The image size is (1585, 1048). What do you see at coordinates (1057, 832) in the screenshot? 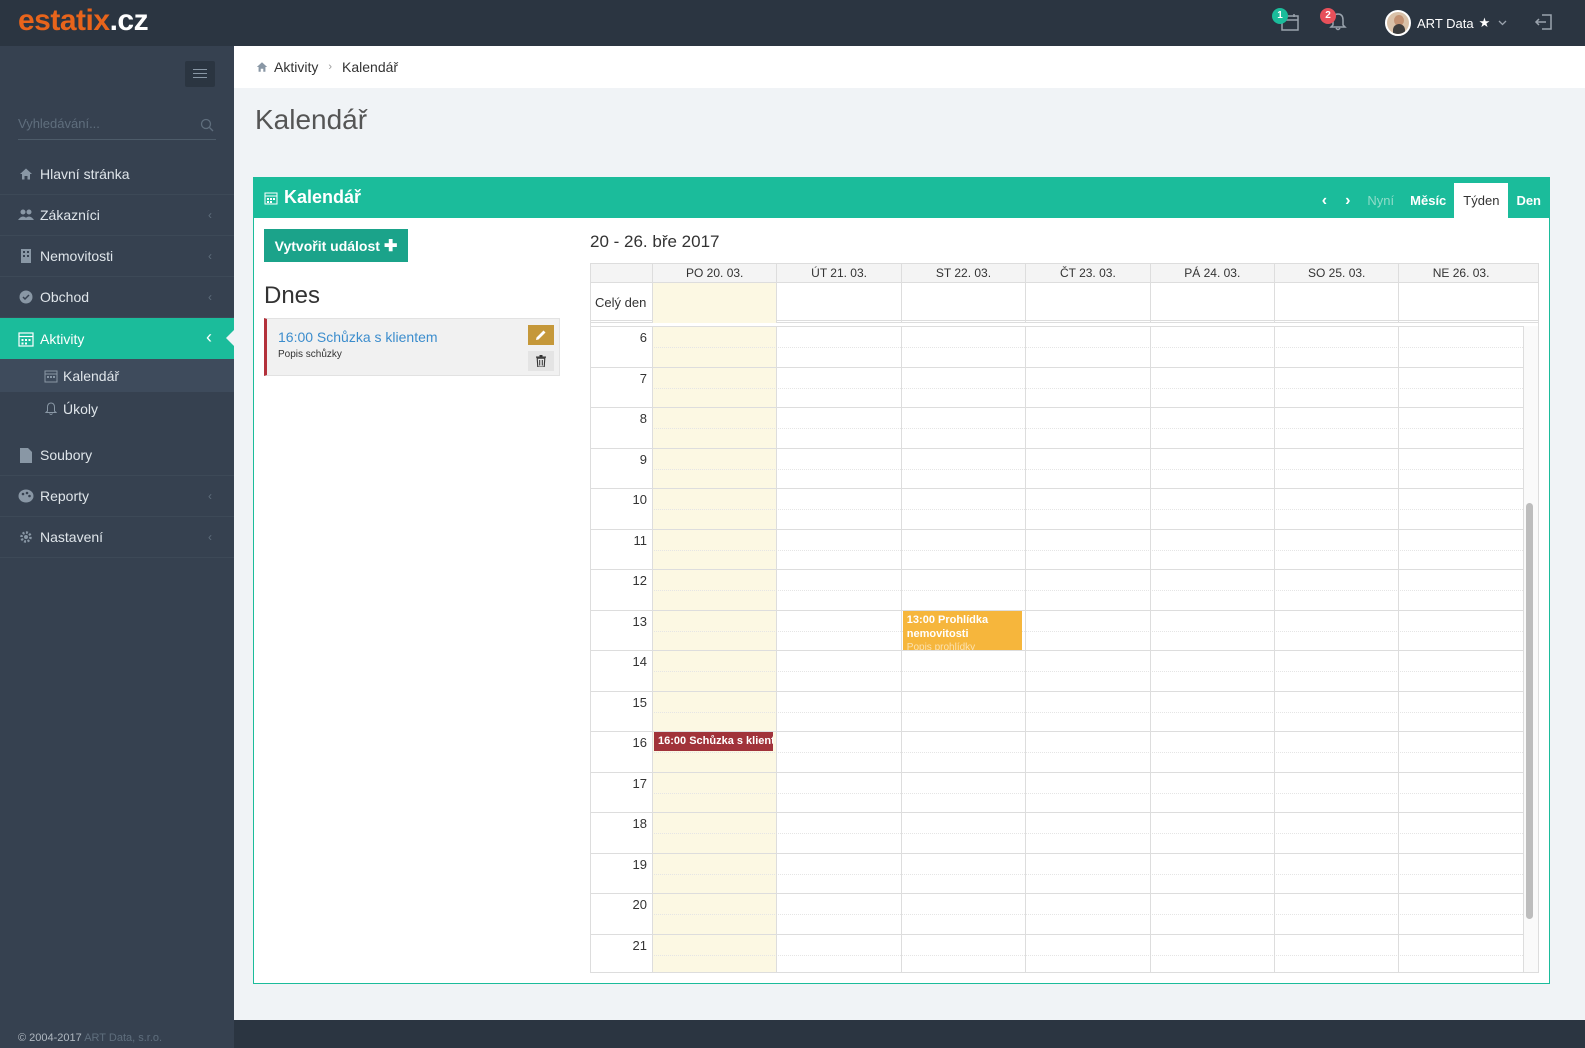
I see `hour-row: 18` at bounding box center [1057, 832].